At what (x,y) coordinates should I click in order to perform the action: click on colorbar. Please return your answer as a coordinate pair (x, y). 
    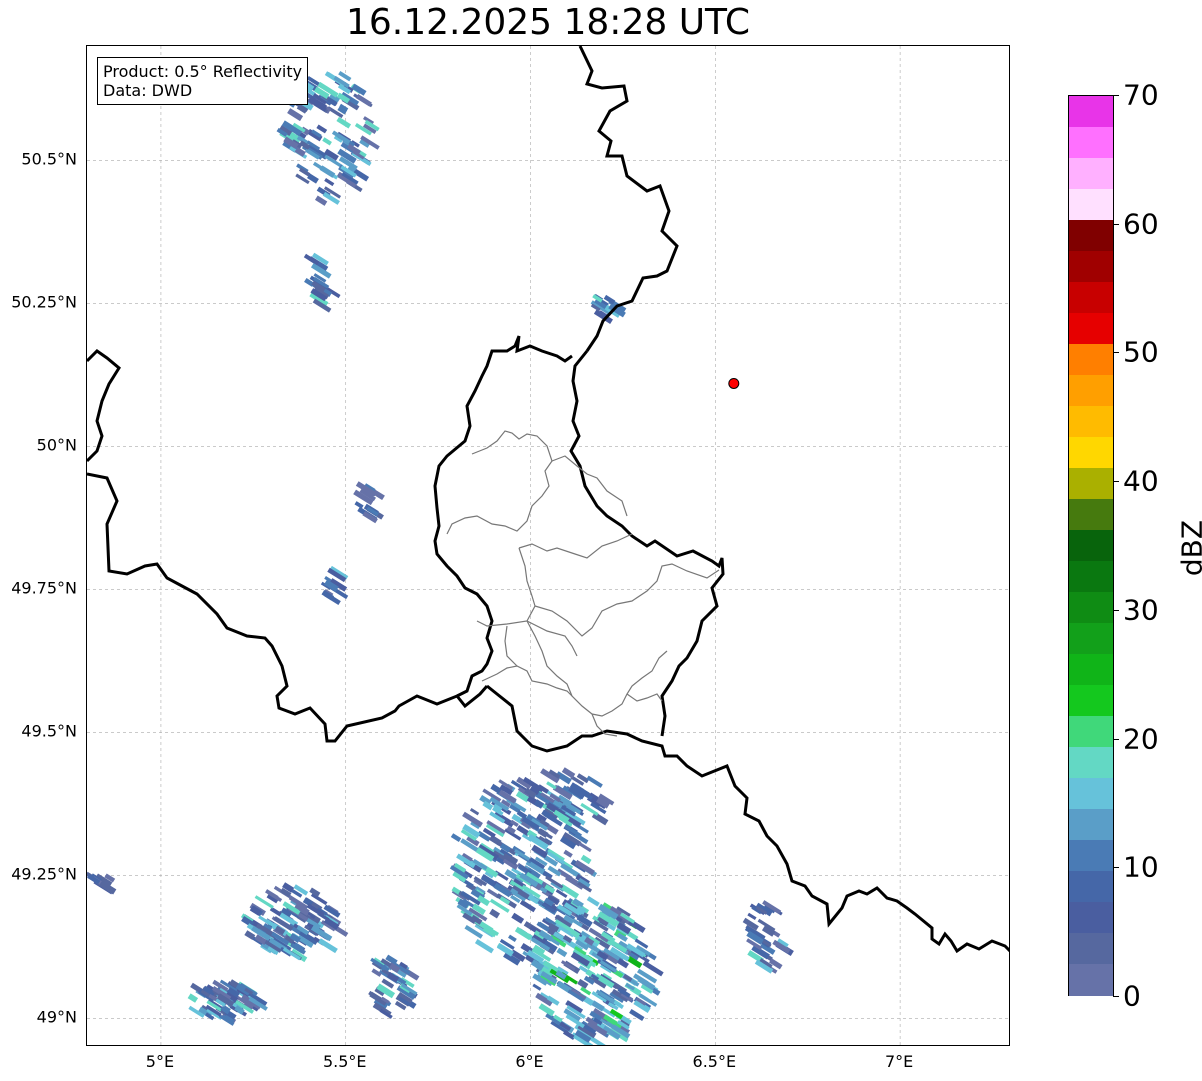
    Looking at the image, I should click on (1091, 545).